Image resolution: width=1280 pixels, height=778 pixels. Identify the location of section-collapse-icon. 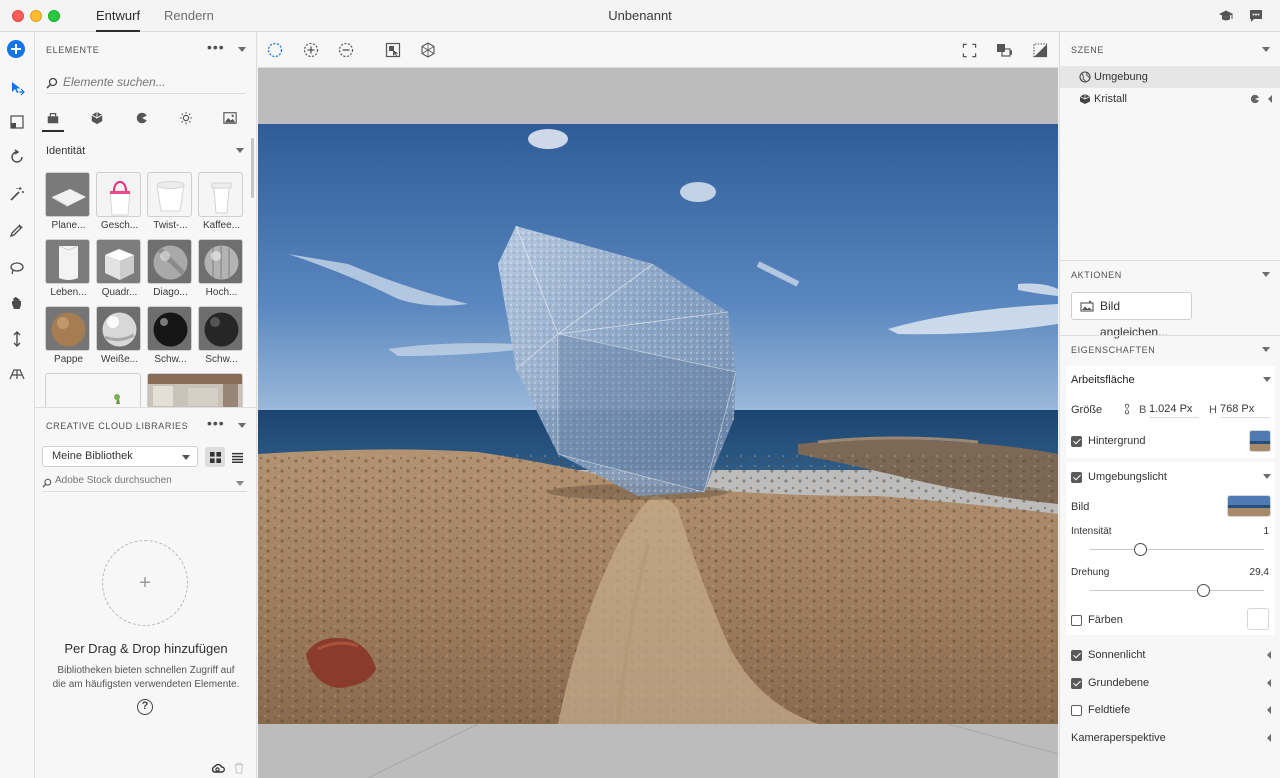
(240, 150).